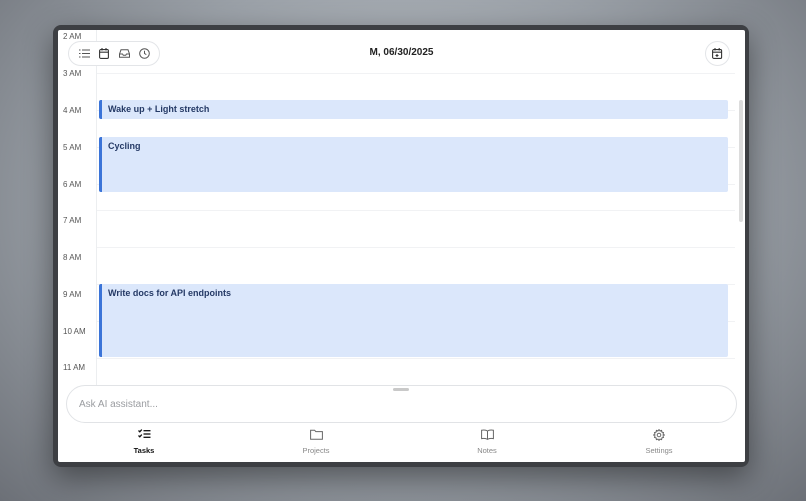 This screenshot has width=806, height=501. What do you see at coordinates (659, 450) in the screenshot?
I see `nav-label: Settings` at bounding box center [659, 450].